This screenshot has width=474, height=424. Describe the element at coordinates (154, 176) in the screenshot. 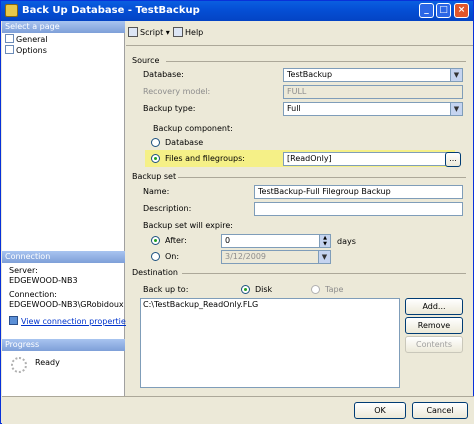

I see `backup-set-section-label: Backup set` at that location.